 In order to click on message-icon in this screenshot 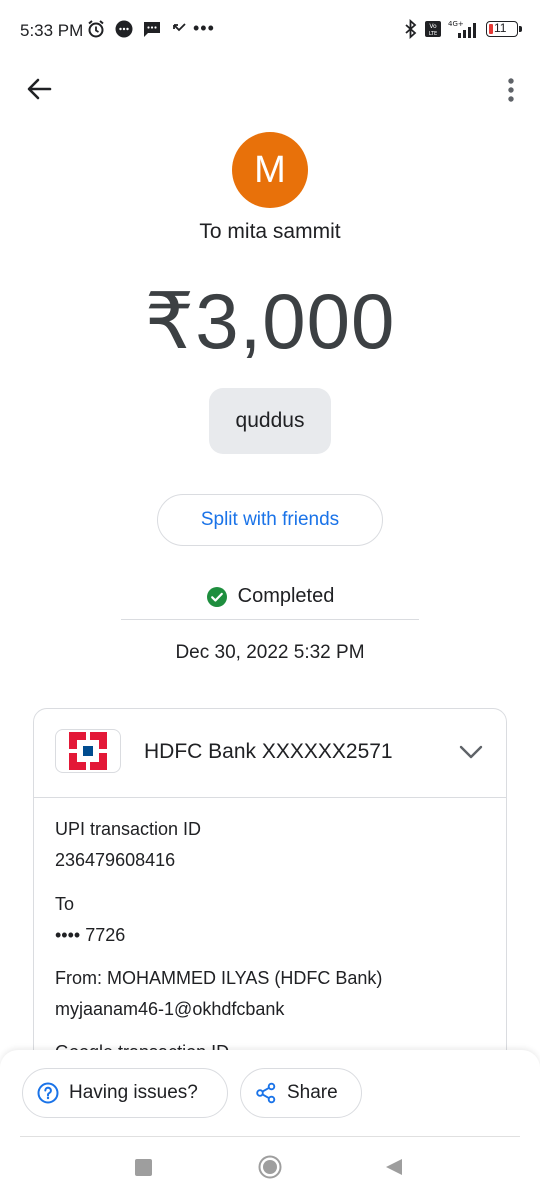, I will do `click(152, 29)`.